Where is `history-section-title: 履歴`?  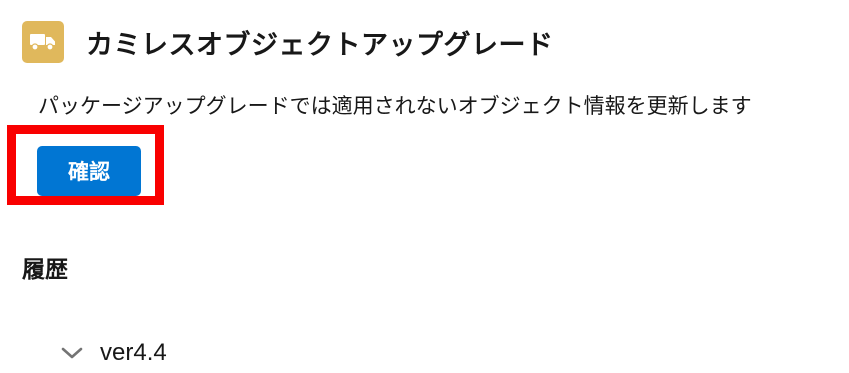 history-section-title: 履歴 is located at coordinates (45, 270).